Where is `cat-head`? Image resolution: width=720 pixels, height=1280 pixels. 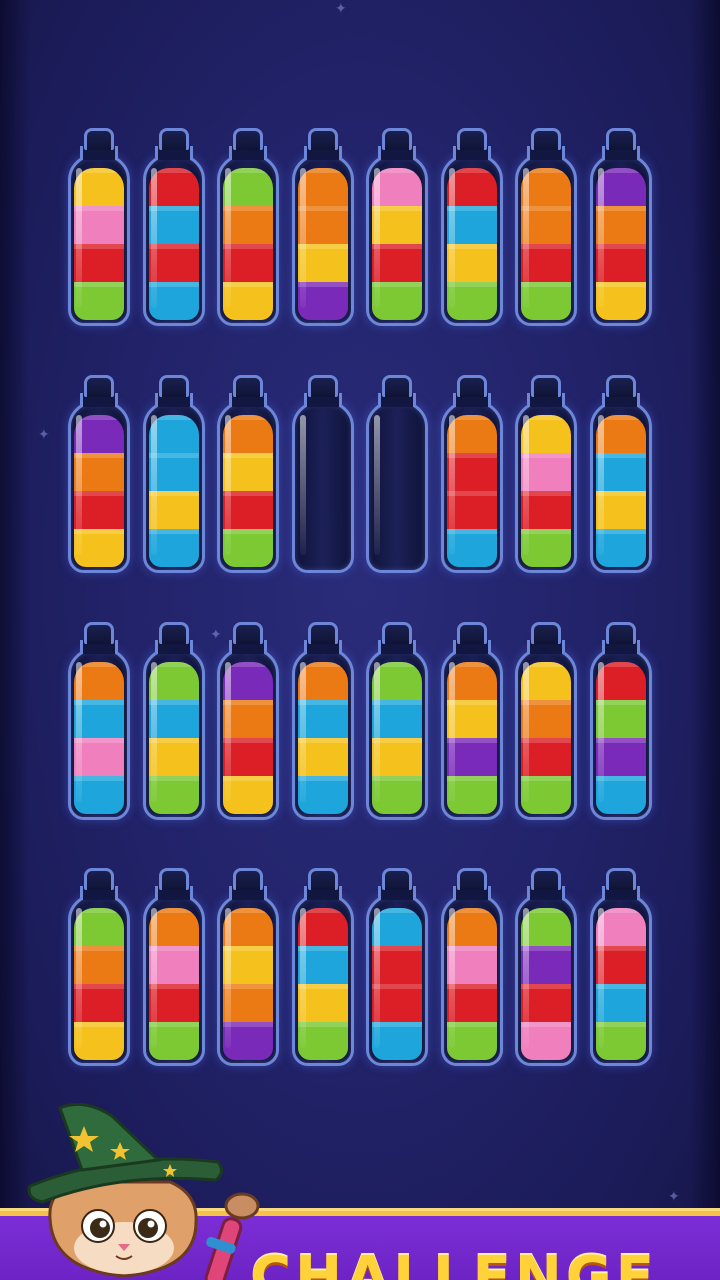
cat-head is located at coordinates (123, 1229).